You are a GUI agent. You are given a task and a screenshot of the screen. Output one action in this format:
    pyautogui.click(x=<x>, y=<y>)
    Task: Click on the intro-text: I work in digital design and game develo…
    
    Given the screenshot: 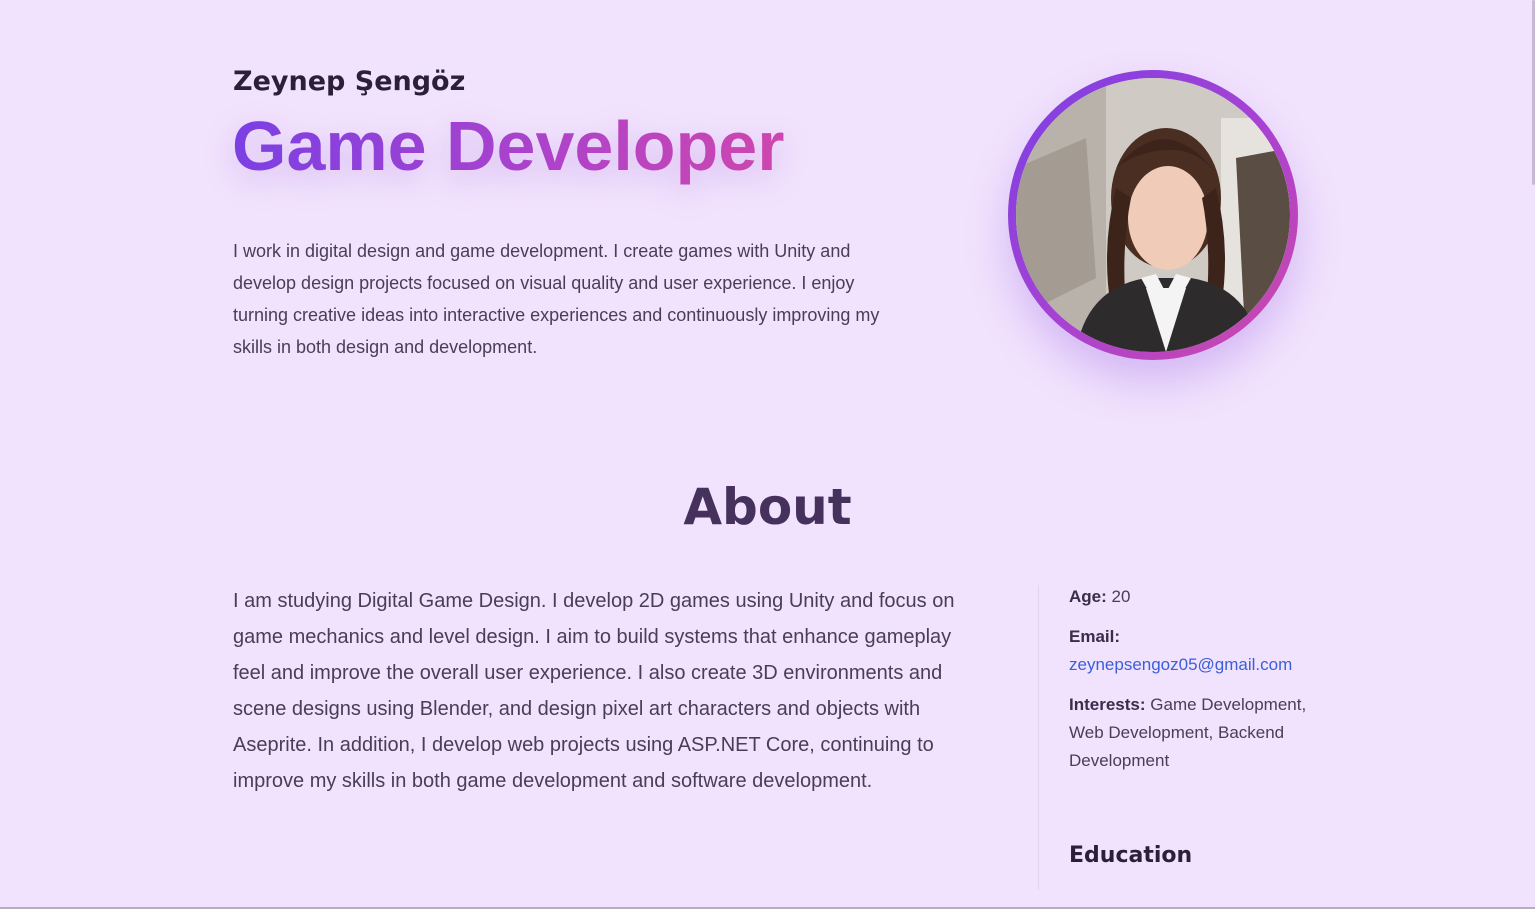 What is the action you would take?
    pyautogui.click(x=556, y=299)
    